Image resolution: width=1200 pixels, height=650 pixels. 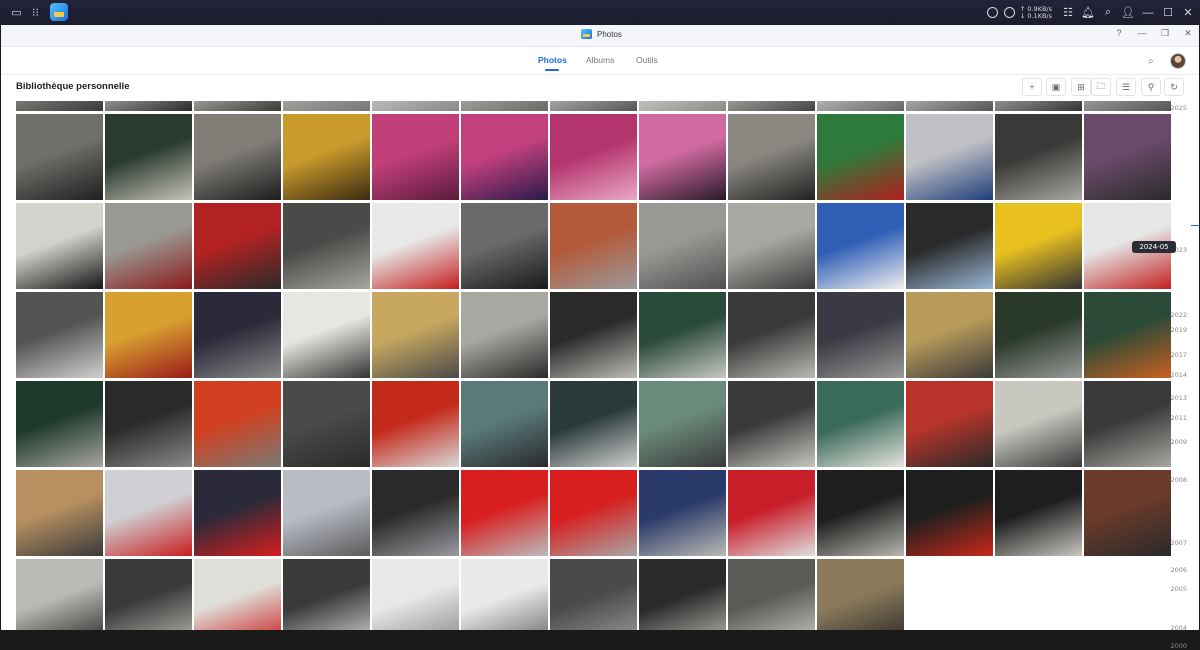 What do you see at coordinates (1119, 33) in the screenshot?
I see `help-icon: ?` at bounding box center [1119, 33].